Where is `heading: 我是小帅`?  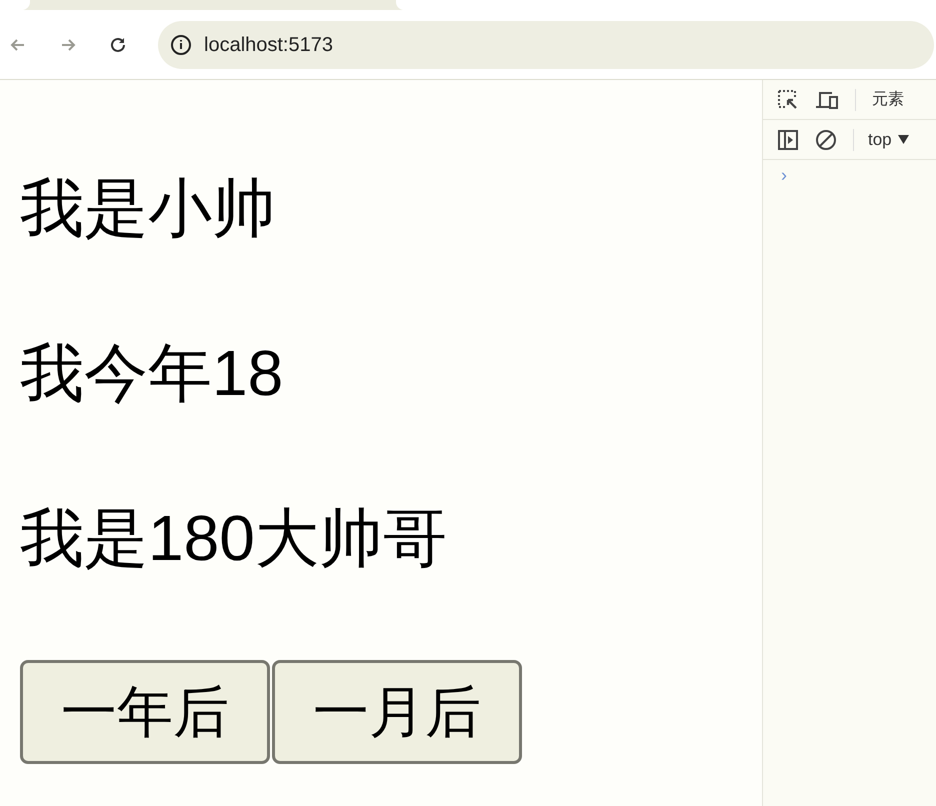
heading: 我是小帅 is located at coordinates (148, 208).